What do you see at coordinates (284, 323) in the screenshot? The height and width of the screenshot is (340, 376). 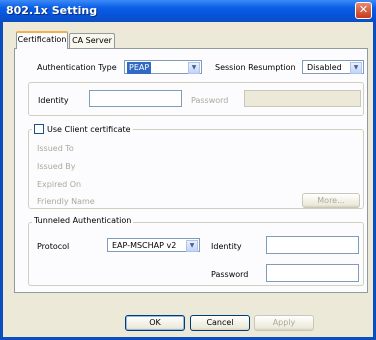 I see `apply-button: Apply` at bounding box center [284, 323].